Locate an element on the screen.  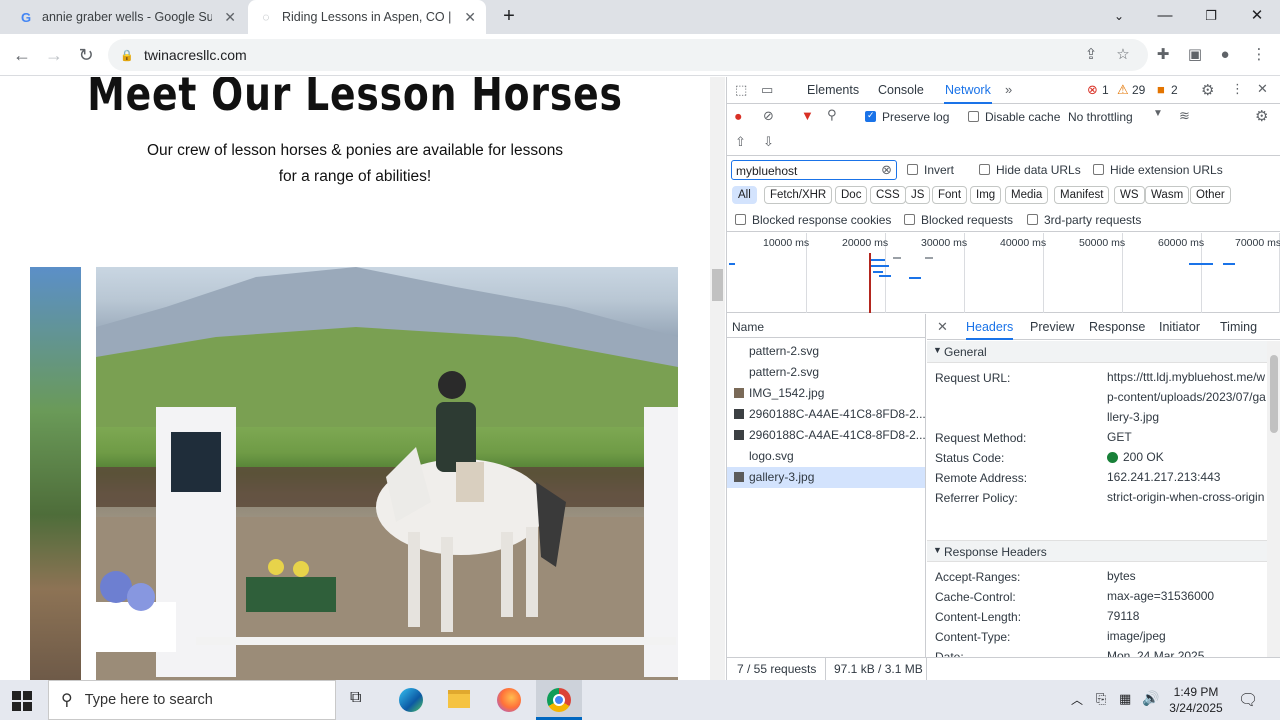
share-icon: ⇪ is located at coordinates (1091, 55).